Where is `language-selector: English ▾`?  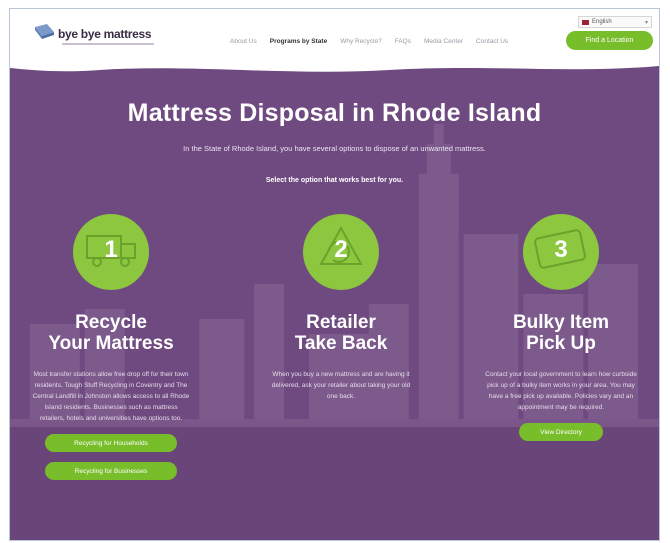
language-selector: English ▾ is located at coordinates (615, 22).